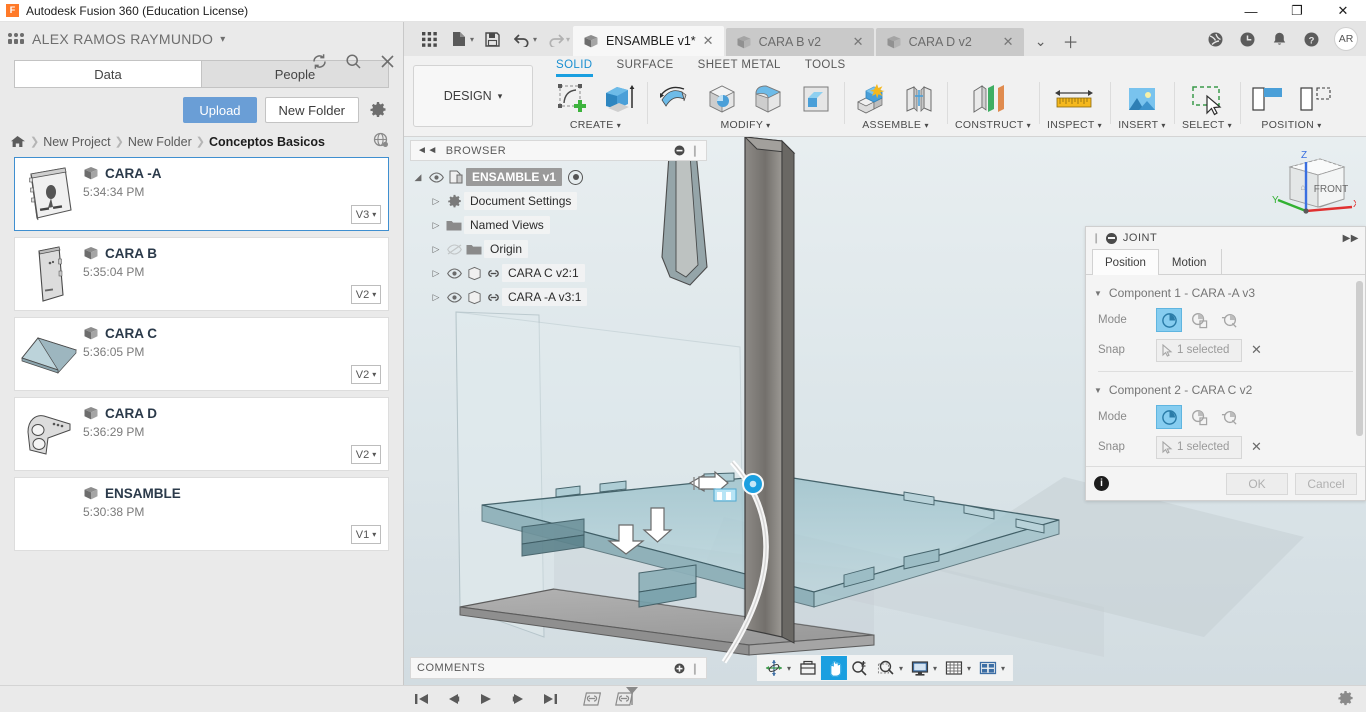 The height and width of the screenshot is (712, 1366). I want to click on go-to-beginning-icon, so click(422, 699).